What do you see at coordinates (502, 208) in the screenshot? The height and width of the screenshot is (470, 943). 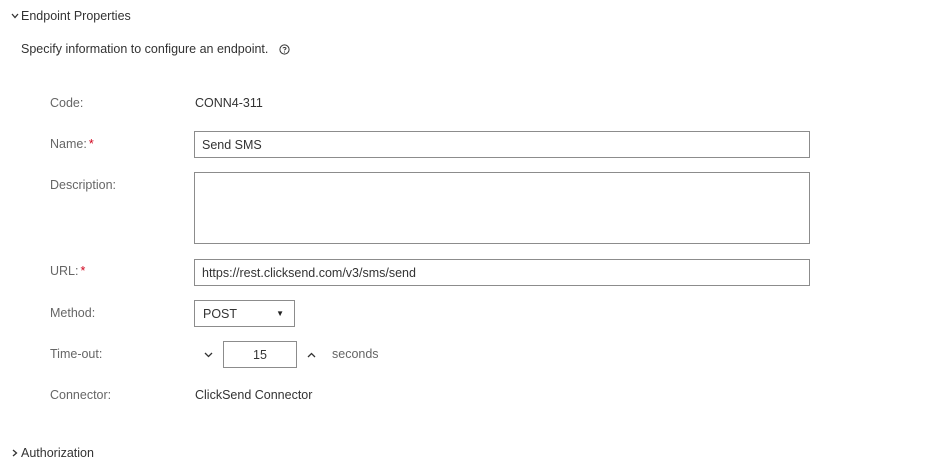 I see `description-textarea` at bounding box center [502, 208].